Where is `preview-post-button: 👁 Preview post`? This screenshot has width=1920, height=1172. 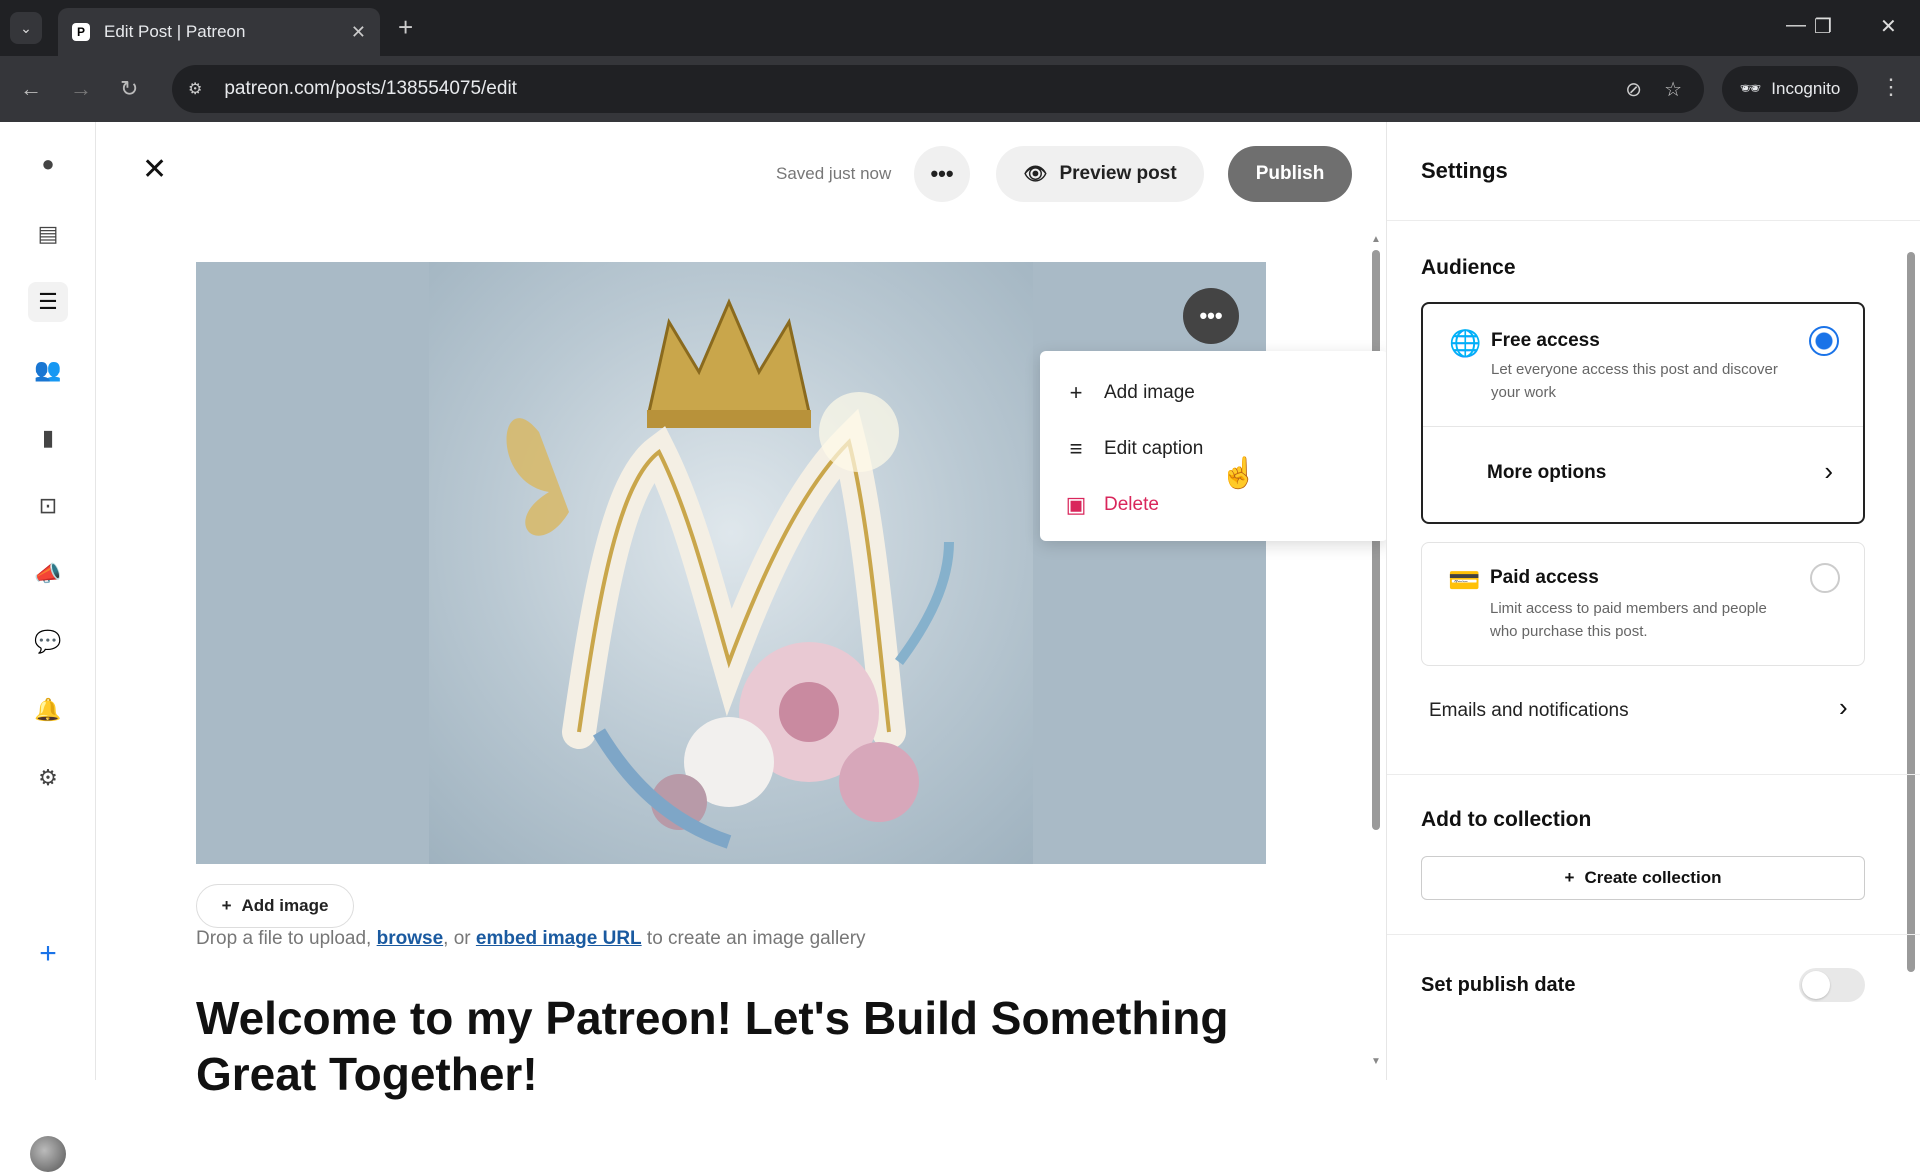 preview-post-button: 👁 Preview post is located at coordinates (1100, 174).